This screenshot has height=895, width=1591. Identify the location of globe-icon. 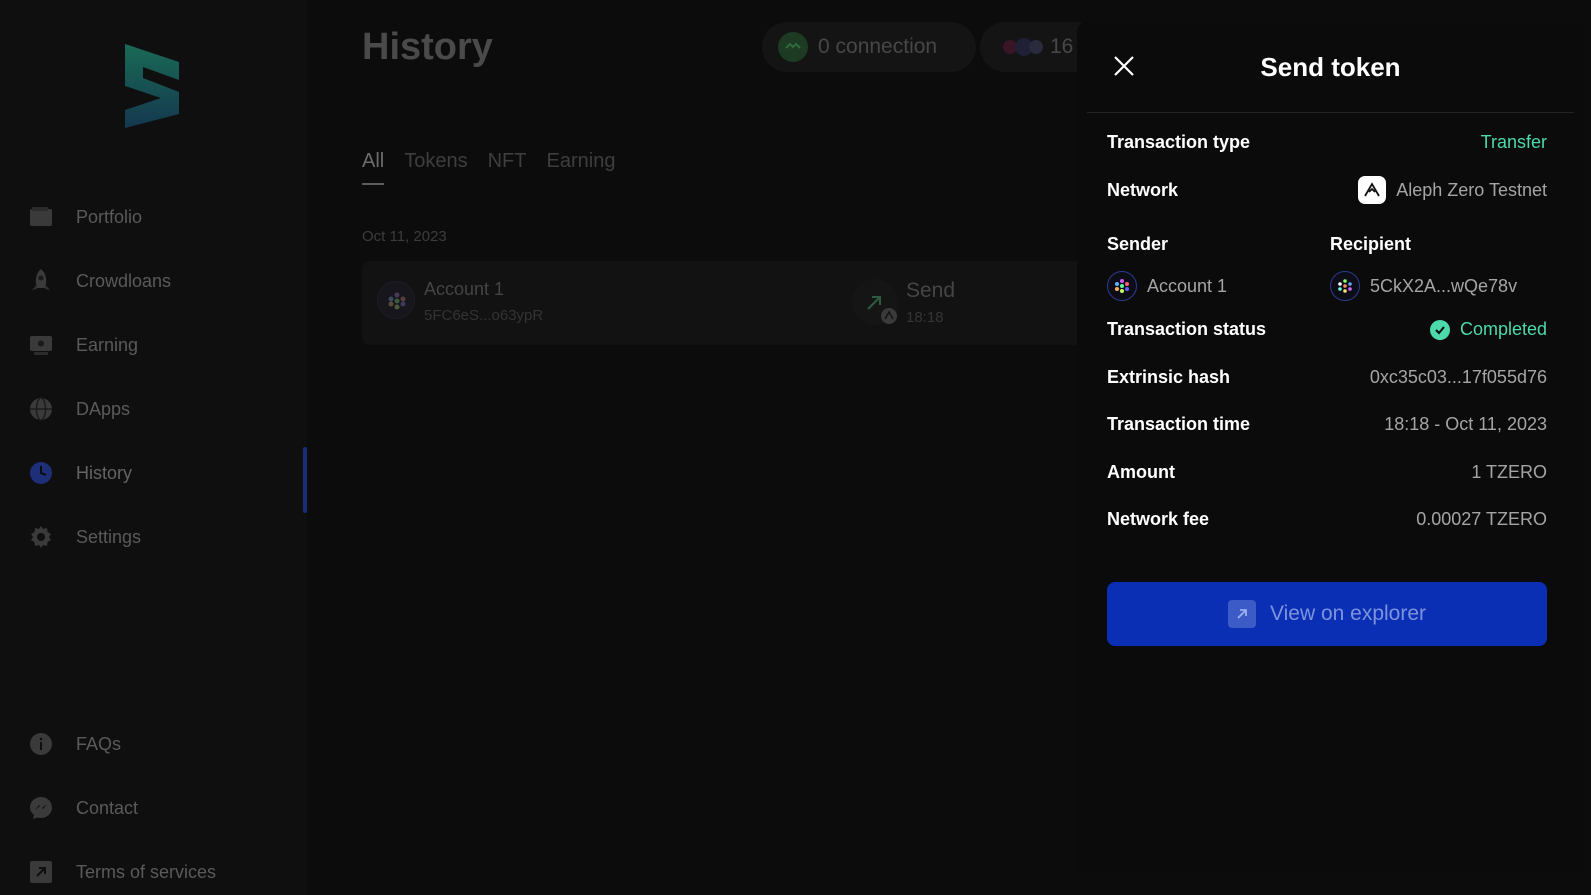
(41, 409).